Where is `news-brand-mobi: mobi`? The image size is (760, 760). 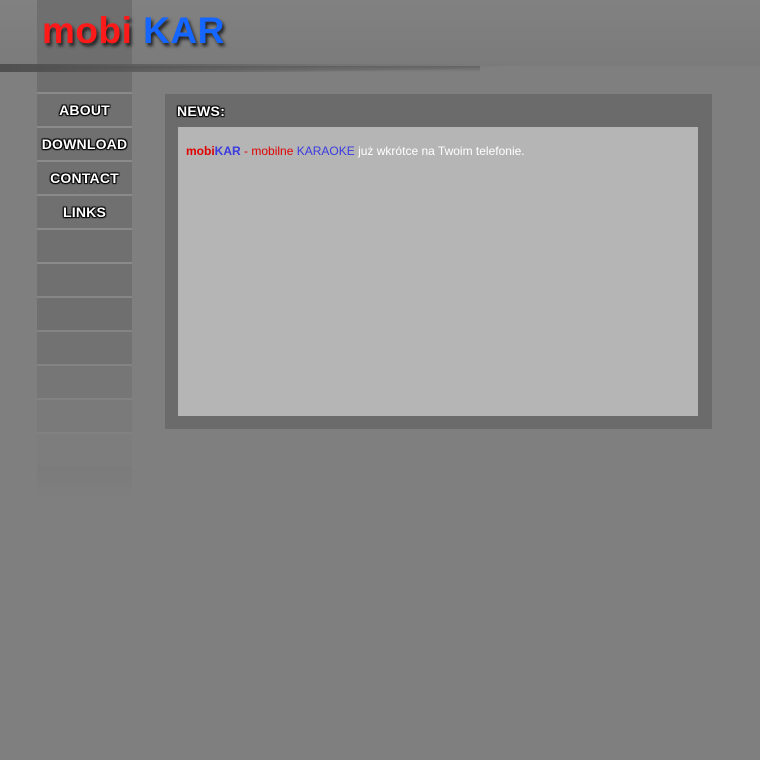
news-brand-mobi: mobi is located at coordinates (200, 151).